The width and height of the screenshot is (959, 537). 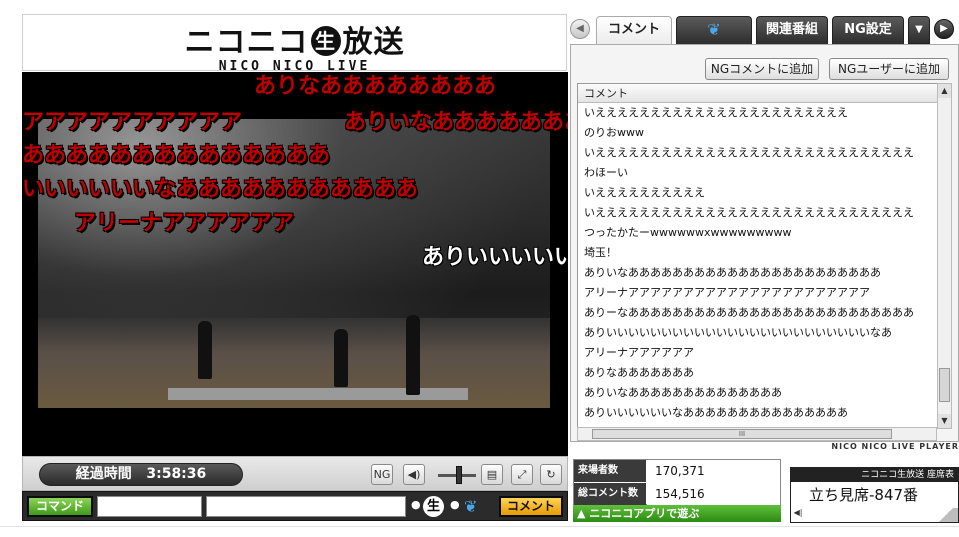 I want to click on nama-radio: ●, so click(x=416, y=504).